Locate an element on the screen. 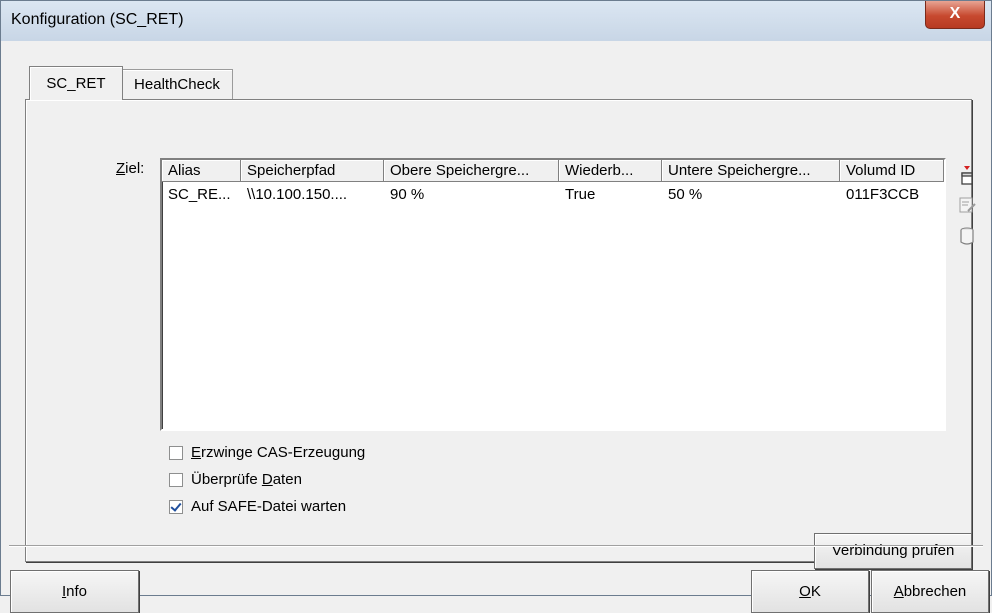  tab-healthcheck: HealthCheck is located at coordinates (177, 84).